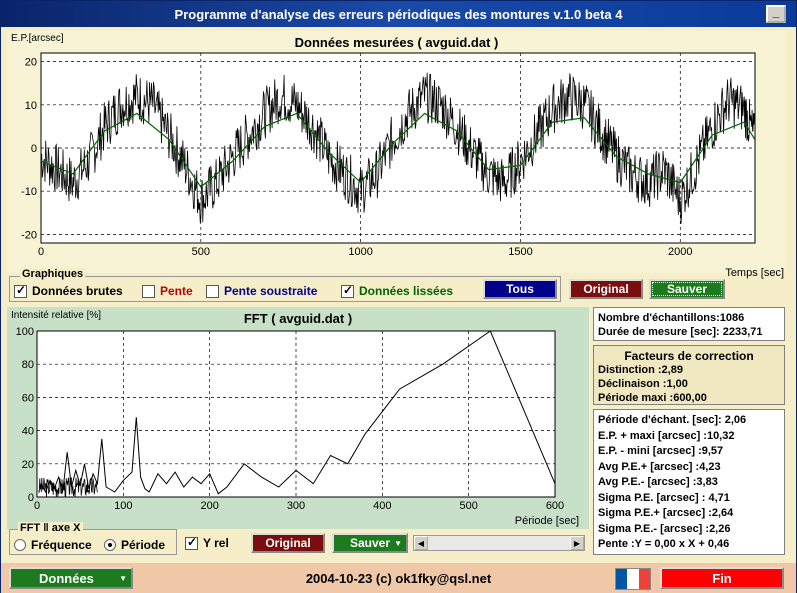 The height and width of the screenshot is (593, 797). Describe the element at coordinates (382, 506) in the screenshot. I see `fft-x-tick-label: 400` at that location.